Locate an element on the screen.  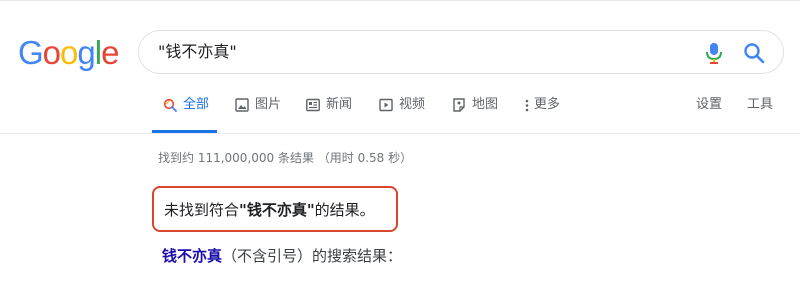
no-results-query: "钱不亦真" is located at coordinates (277, 210).